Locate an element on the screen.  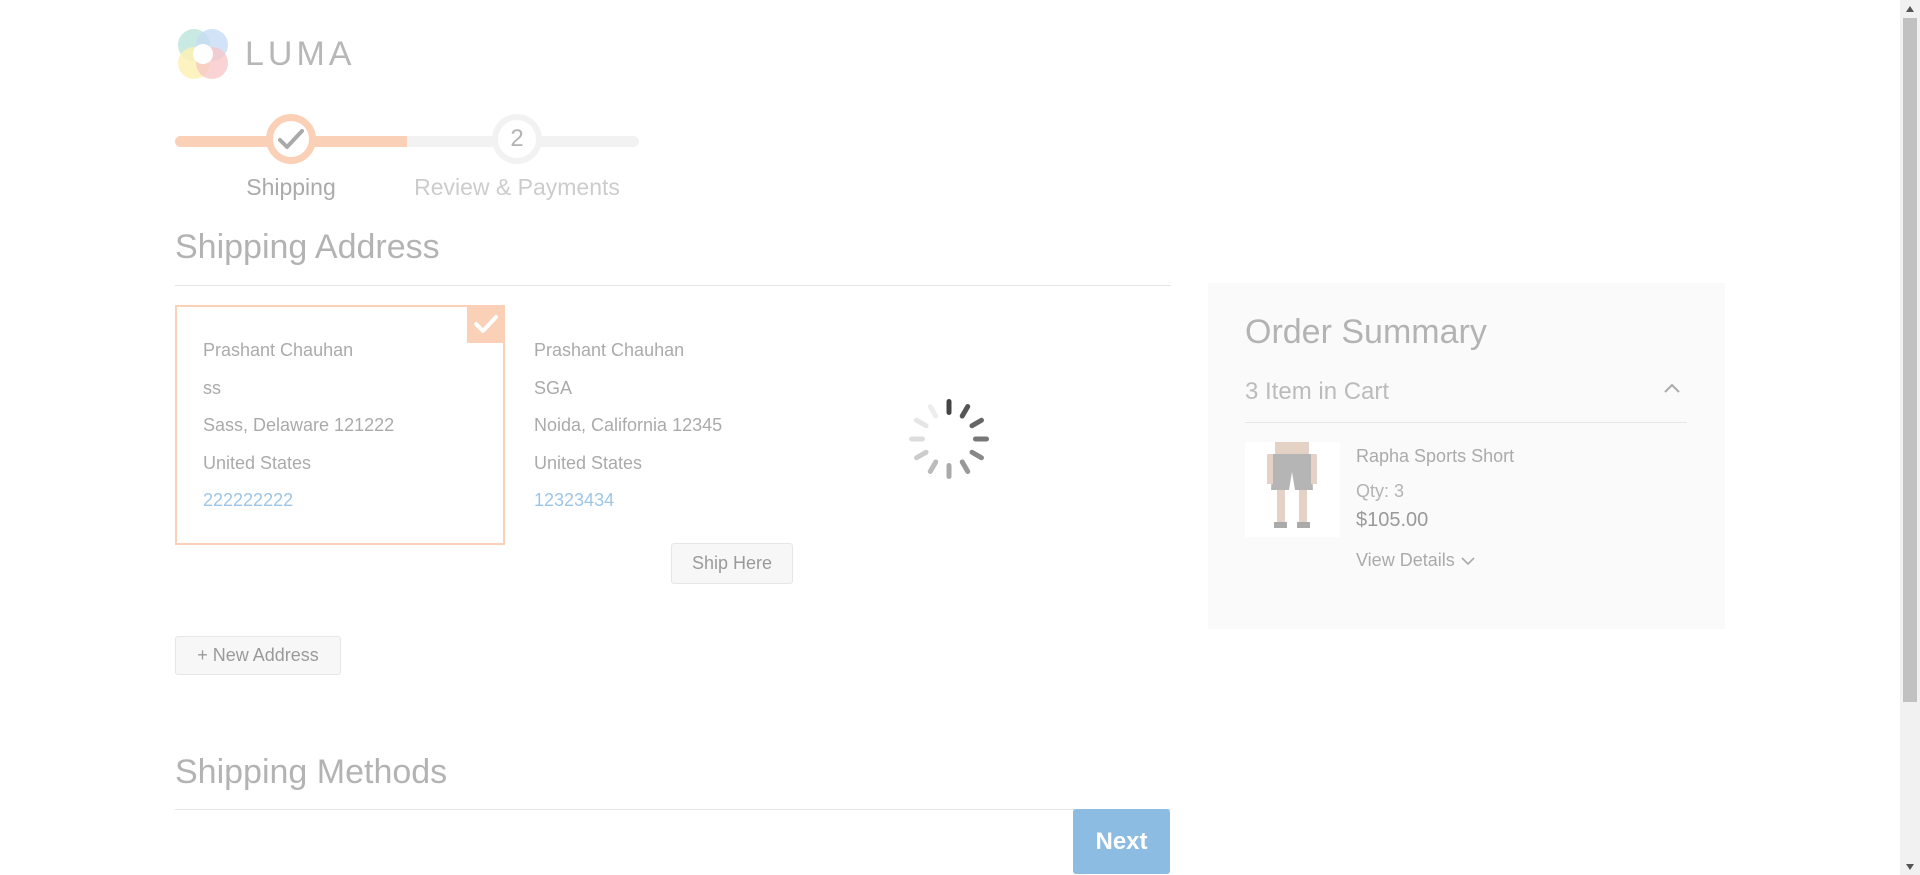
ship-here-button: Ship Here is located at coordinates (732, 563).